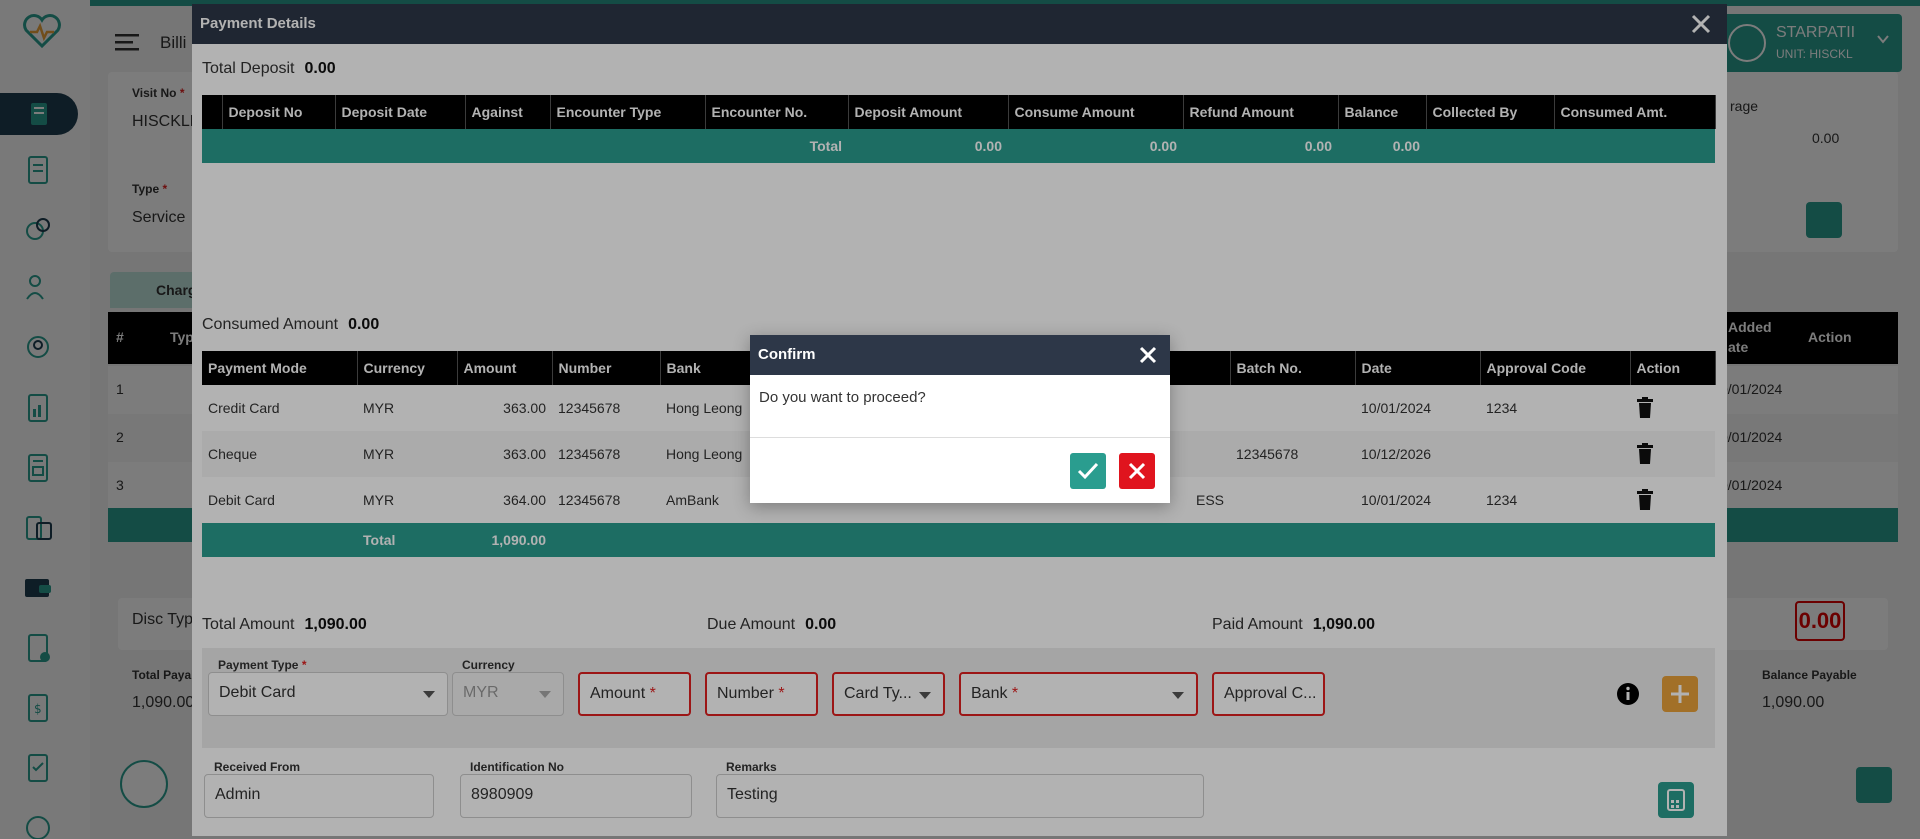 The height and width of the screenshot is (839, 1920). What do you see at coordinates (960, 437) in the screenshot?
I see `confirm-divider` at bounding box center [960, 437].